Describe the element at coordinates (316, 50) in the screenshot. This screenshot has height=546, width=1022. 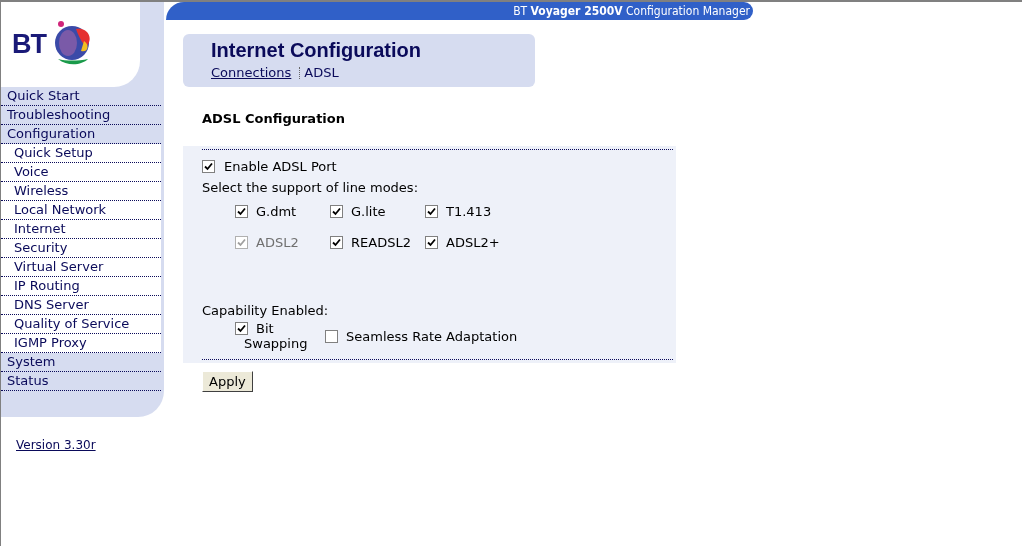
I see `page-title: Internet Configuration` at that location.